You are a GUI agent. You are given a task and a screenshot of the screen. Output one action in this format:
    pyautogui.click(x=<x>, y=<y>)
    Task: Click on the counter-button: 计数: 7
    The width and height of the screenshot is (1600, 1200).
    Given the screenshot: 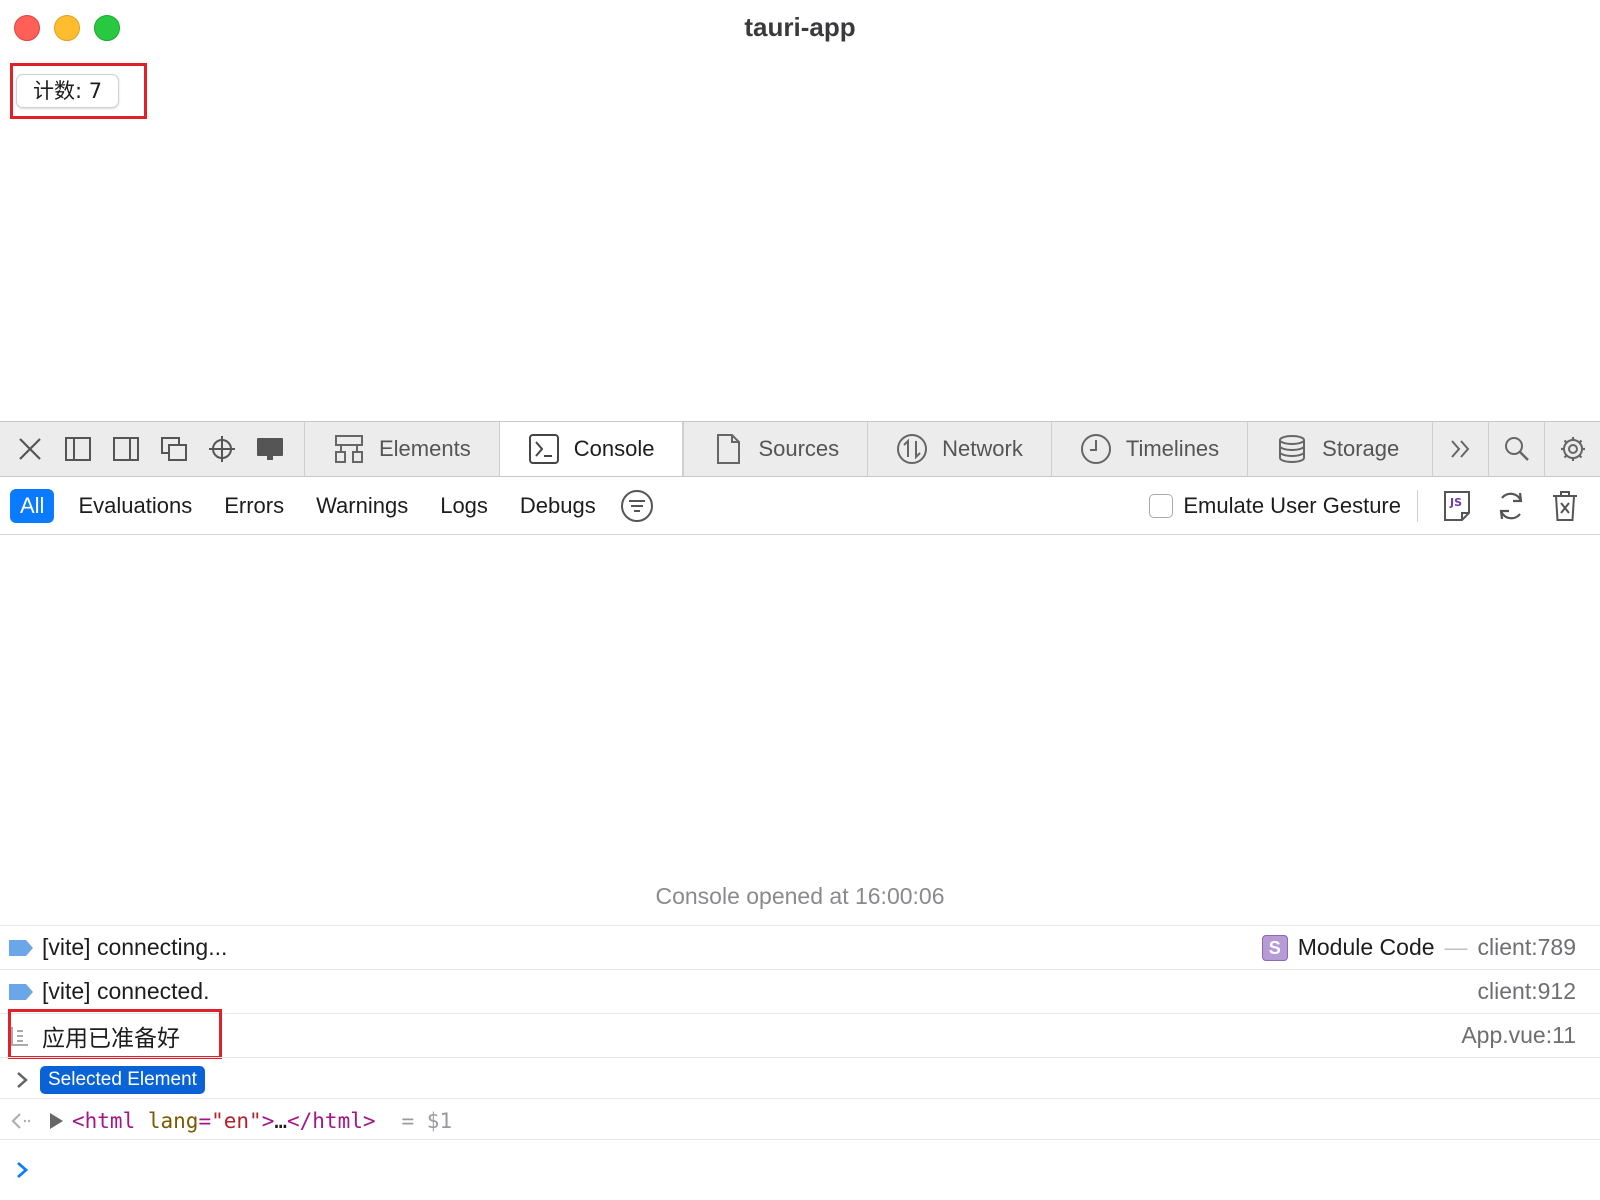 What is the action you would take?
    pyautogui.click(x=68, y=91)
    